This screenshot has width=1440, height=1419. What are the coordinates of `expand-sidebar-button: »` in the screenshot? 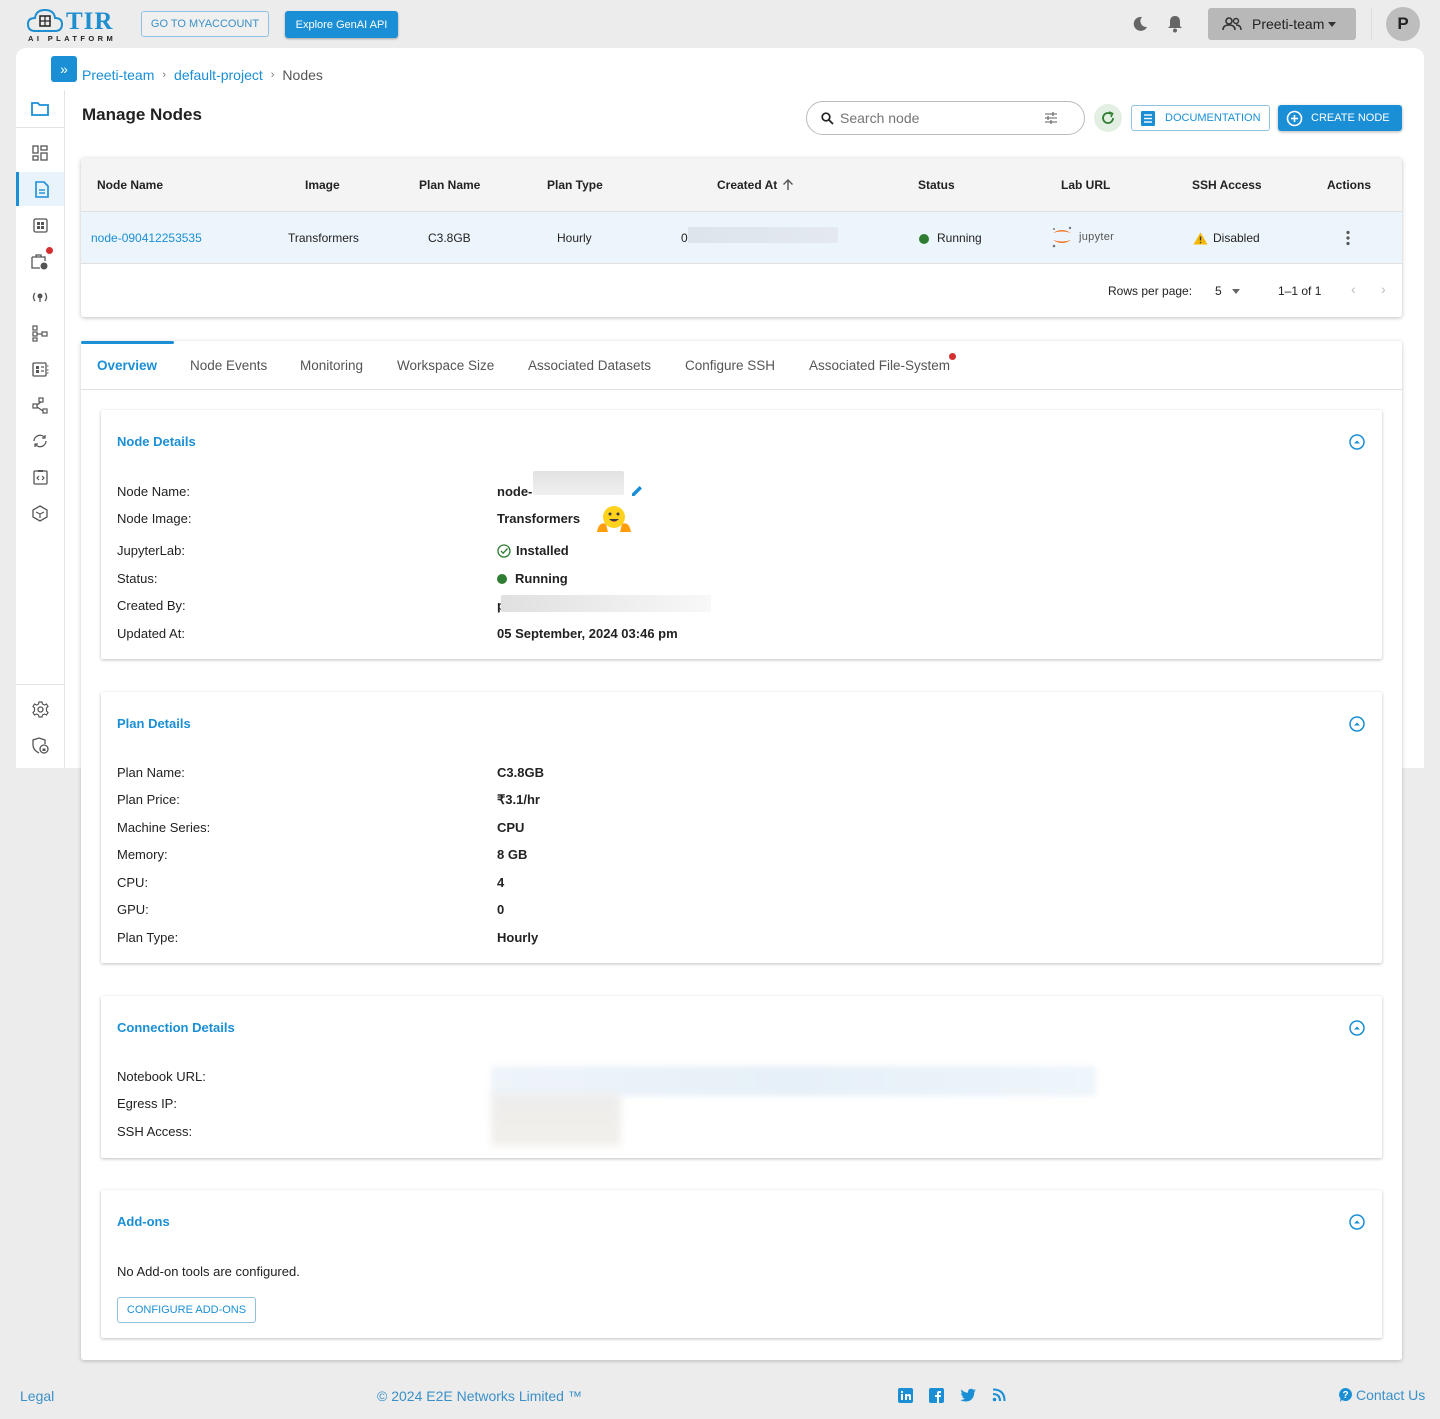 It's located at (64, 69).